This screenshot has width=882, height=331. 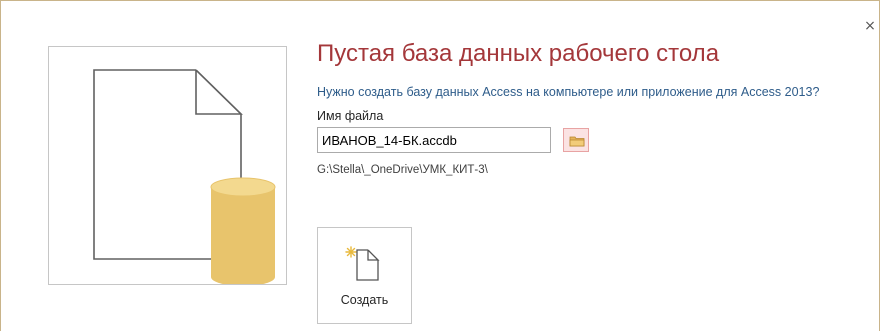 I want to click on browse-folder-button, so click(x=576, y=140).